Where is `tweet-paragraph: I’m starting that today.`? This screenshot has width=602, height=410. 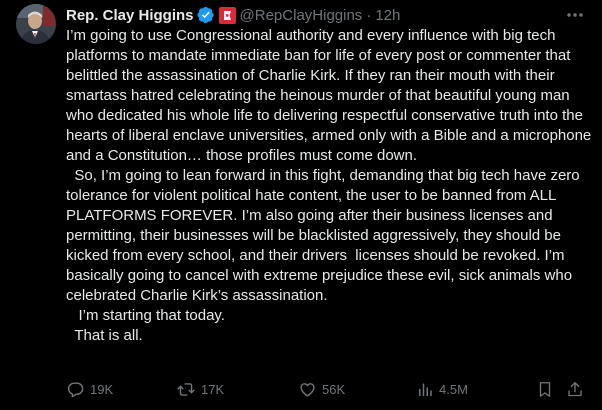 tweet-paragraph: I’m starting that today. is located at coordinates (145, 315).